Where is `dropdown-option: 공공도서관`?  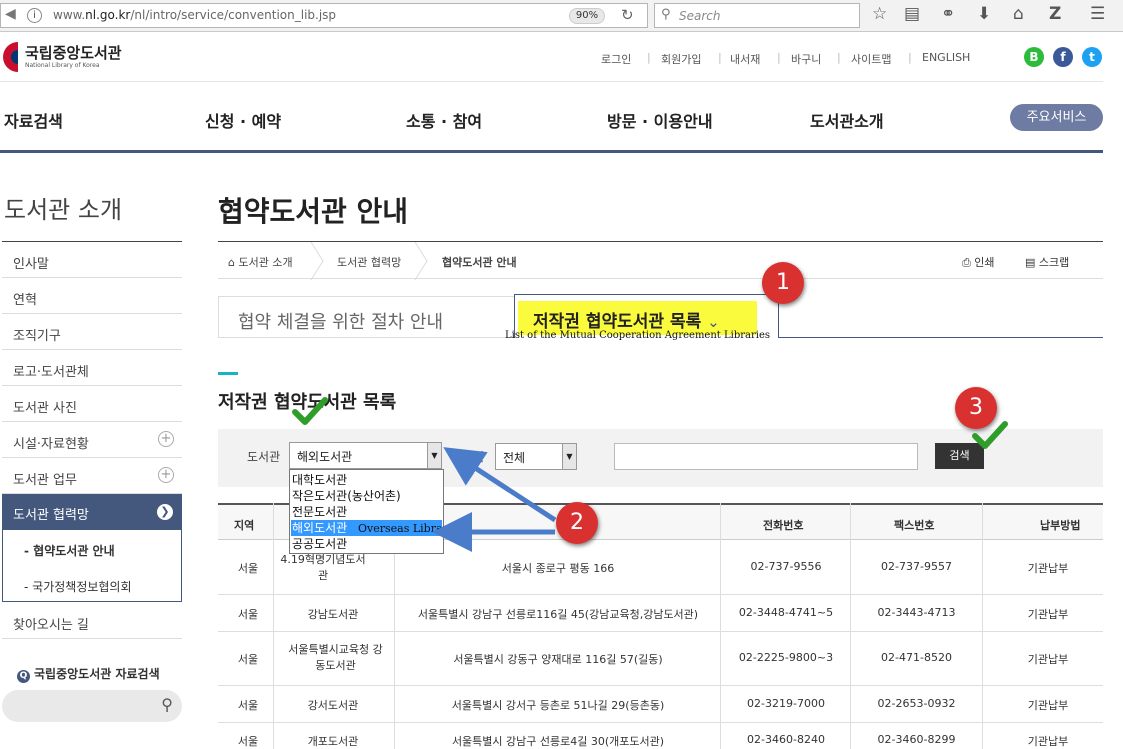 dropdown-option: 공공도서관 is located at coordinates (366, 544).